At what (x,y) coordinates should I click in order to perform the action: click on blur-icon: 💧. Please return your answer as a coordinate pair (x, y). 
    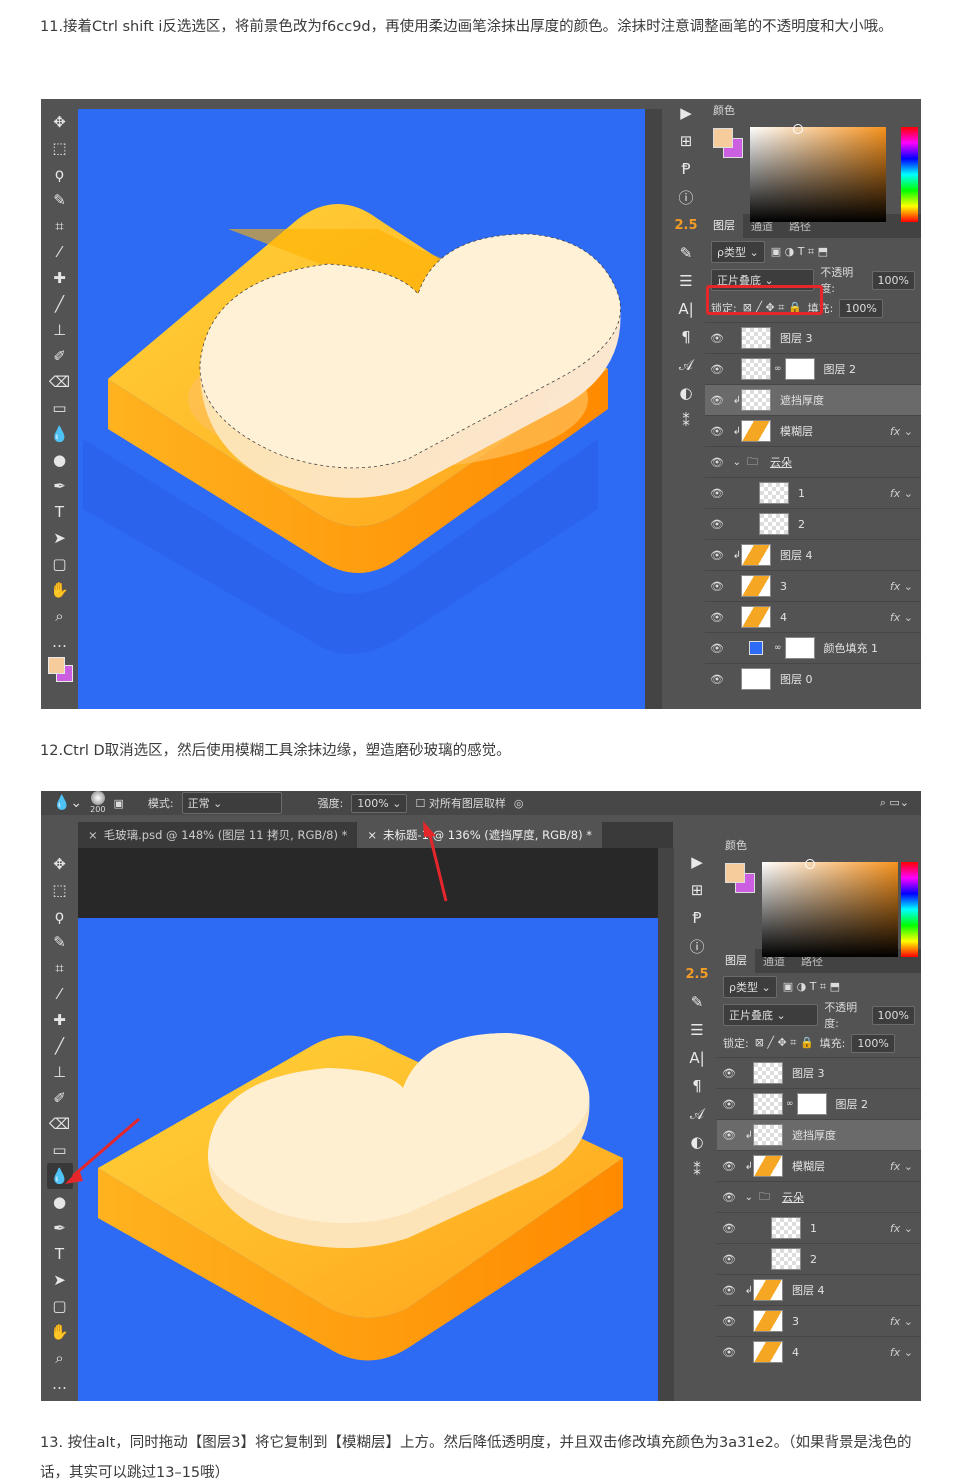
    Looking at the image, I should click on (60, 434).